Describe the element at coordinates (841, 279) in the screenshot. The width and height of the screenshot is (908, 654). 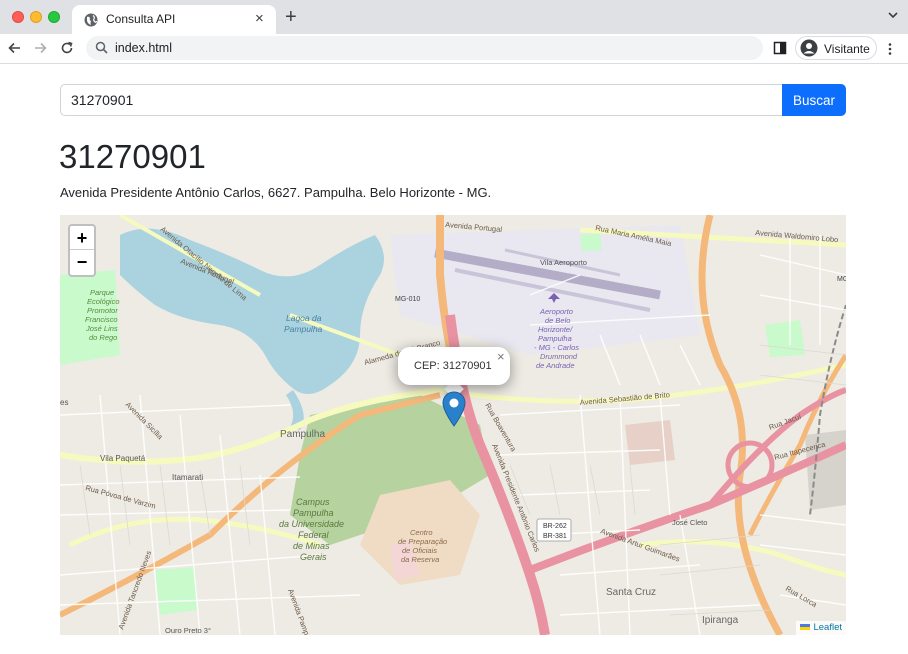
I see `map-label: MG` at that location.